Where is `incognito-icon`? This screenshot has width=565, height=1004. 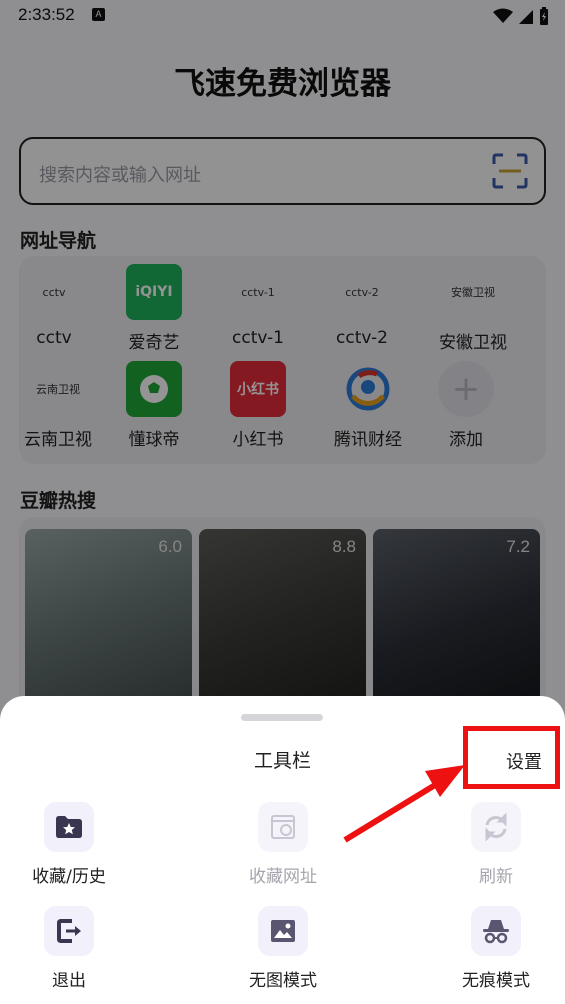 incognito-icon is located at coordinates (496, 931).